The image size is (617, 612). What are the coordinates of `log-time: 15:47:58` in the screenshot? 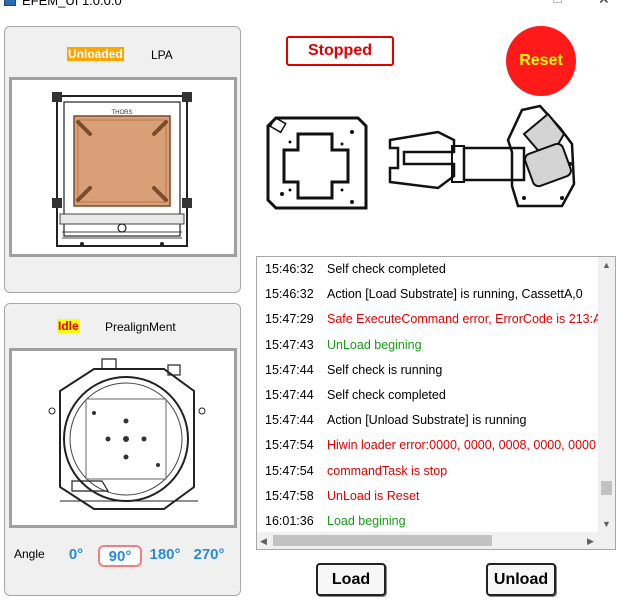 It's located at (289, 495).